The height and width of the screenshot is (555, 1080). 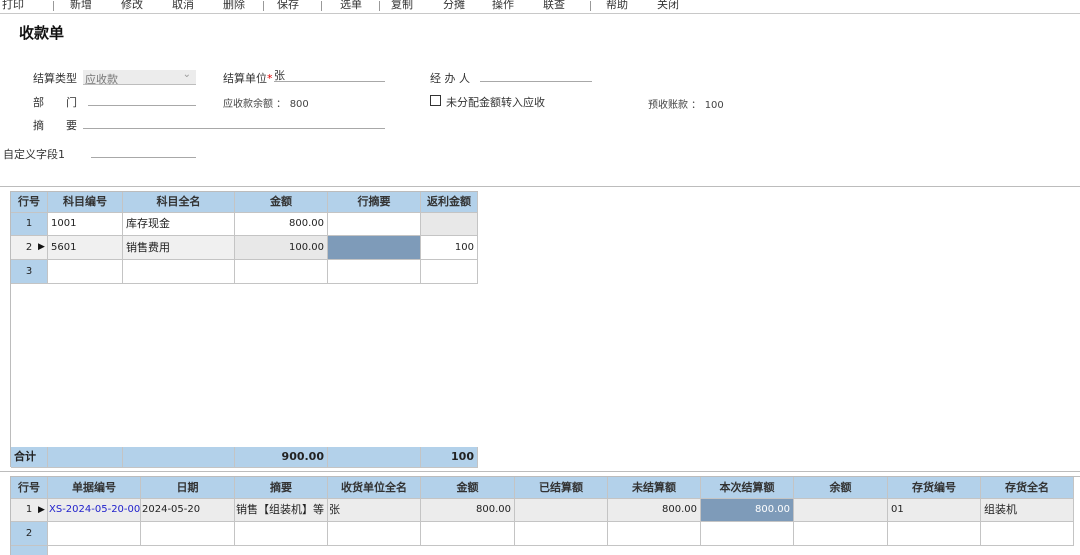 I want to click on settle-unit-field: 张, so click(x=329, y=76).